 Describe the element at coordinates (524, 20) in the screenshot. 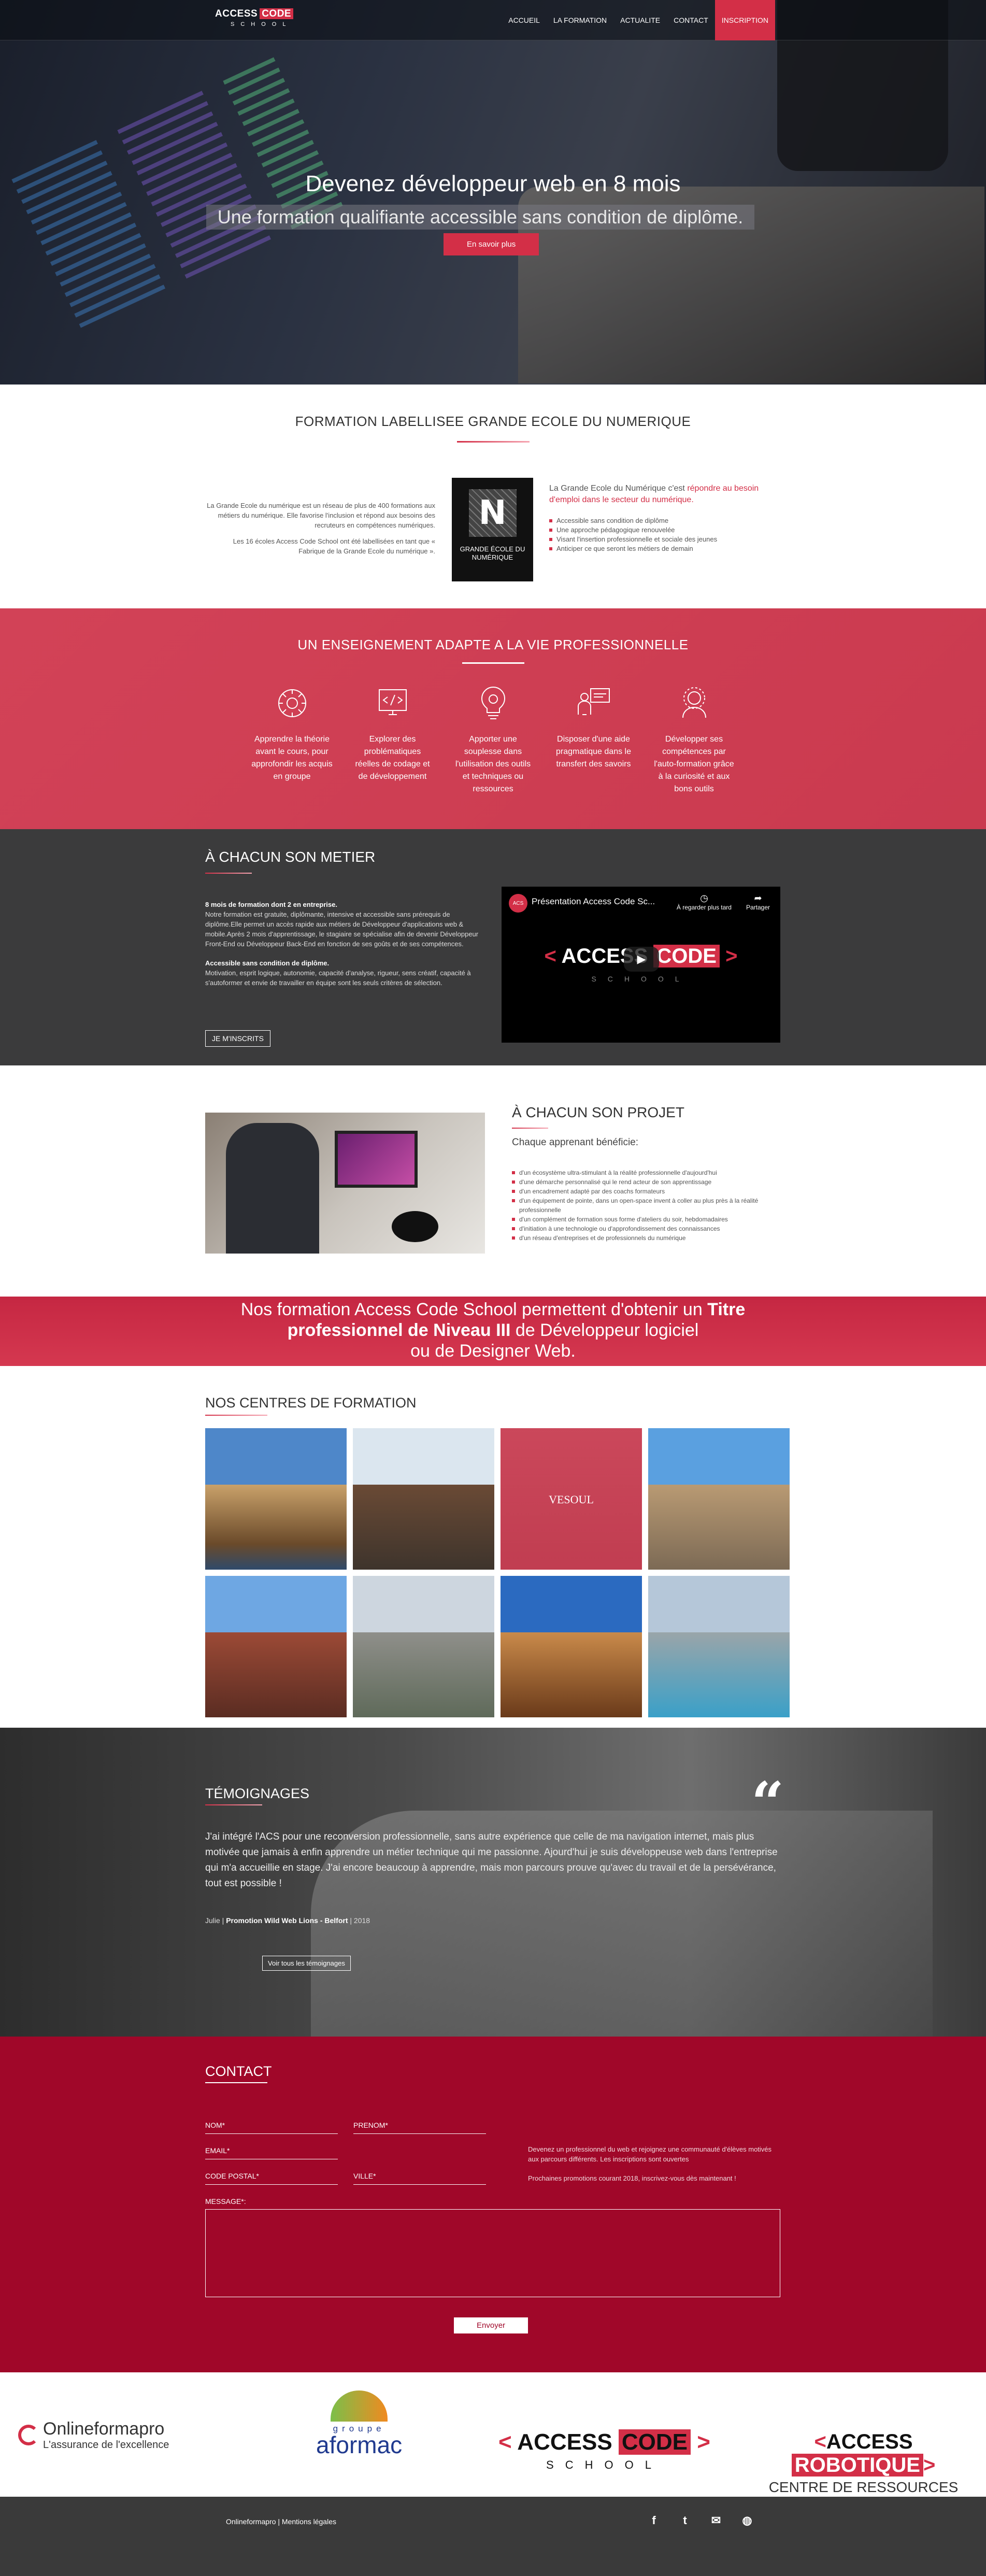

I see `menu-accueil: ACCUEIL` at that location.